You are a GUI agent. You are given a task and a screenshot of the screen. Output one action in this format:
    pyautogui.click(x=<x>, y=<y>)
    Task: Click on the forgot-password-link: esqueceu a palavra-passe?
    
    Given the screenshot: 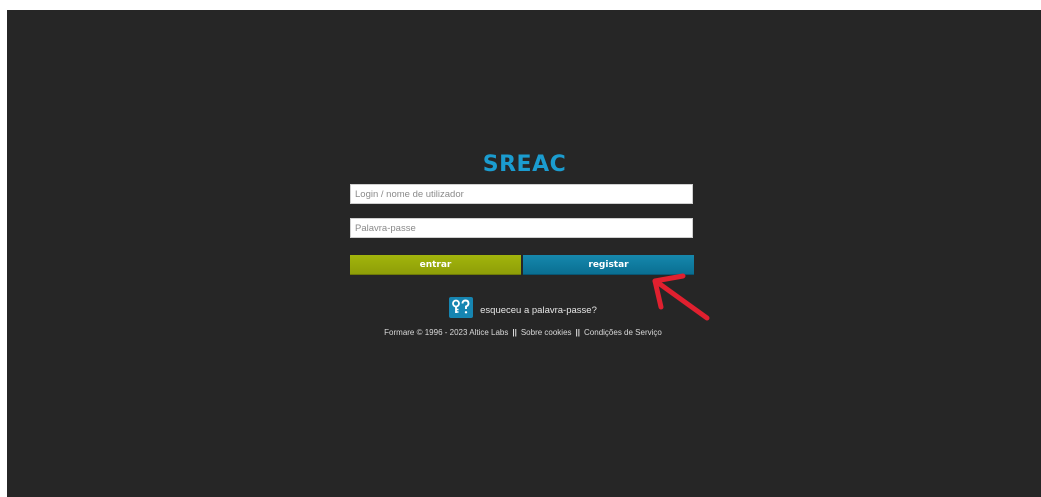 What is the action you would take?
    pyautogui.click(x=538, y=310)
    